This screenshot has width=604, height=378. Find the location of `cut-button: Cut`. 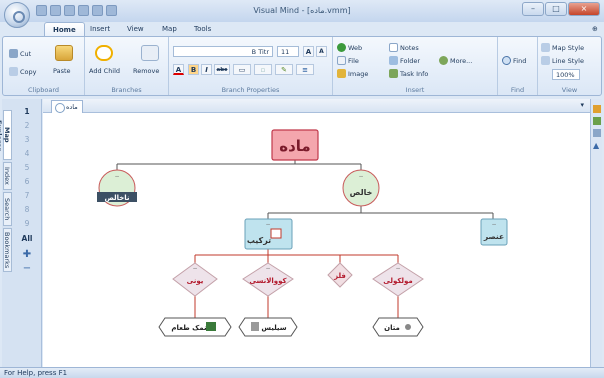

cut-button: Cut is located at coordinates (20, 53).